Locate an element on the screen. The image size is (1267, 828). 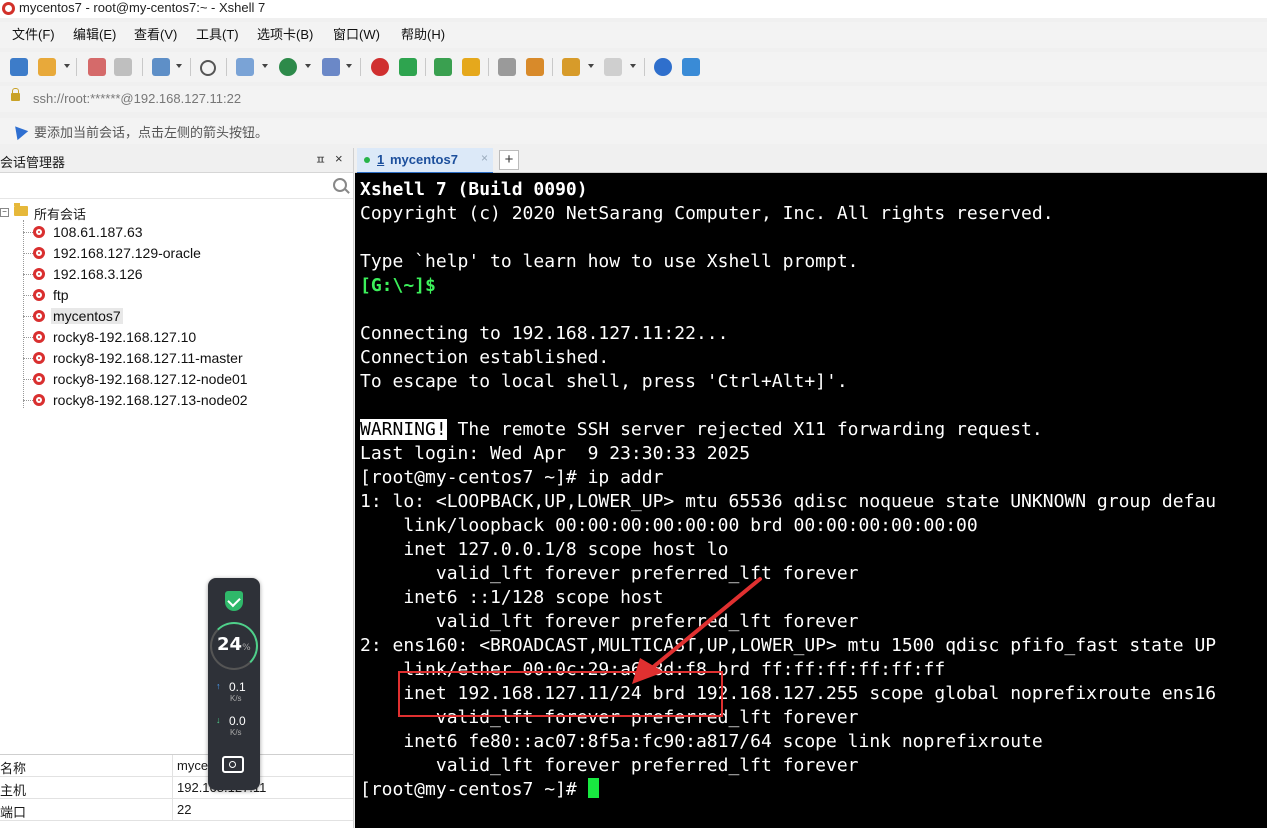
xshell-icon is located at coordinates (380, 67).